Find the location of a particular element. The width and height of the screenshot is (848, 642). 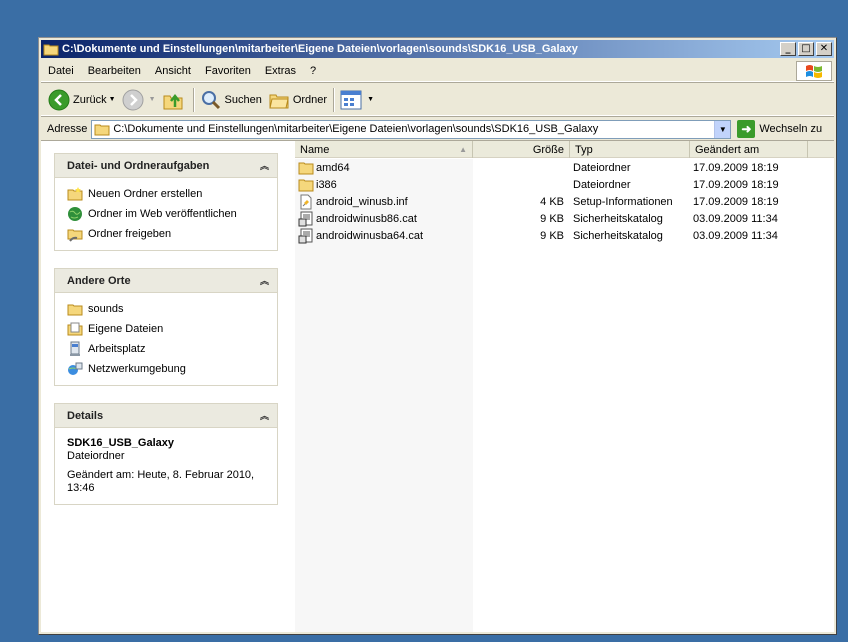

forward-arrow-icon is located at coordinates (133, 99).